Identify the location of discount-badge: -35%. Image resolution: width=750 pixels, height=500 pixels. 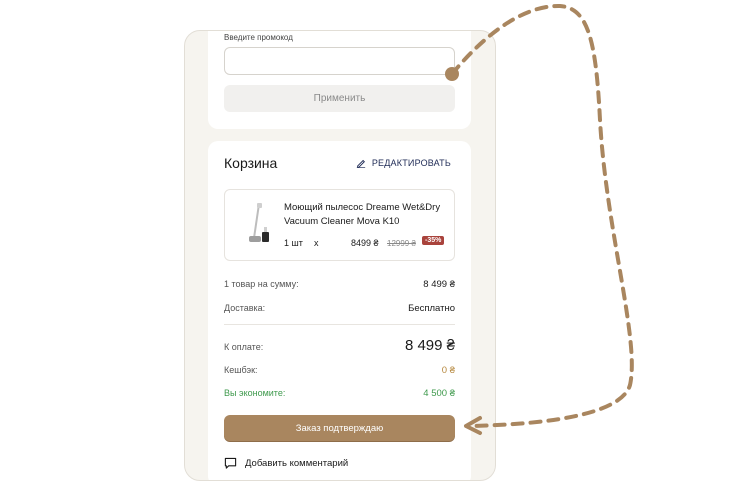
(433, 240).